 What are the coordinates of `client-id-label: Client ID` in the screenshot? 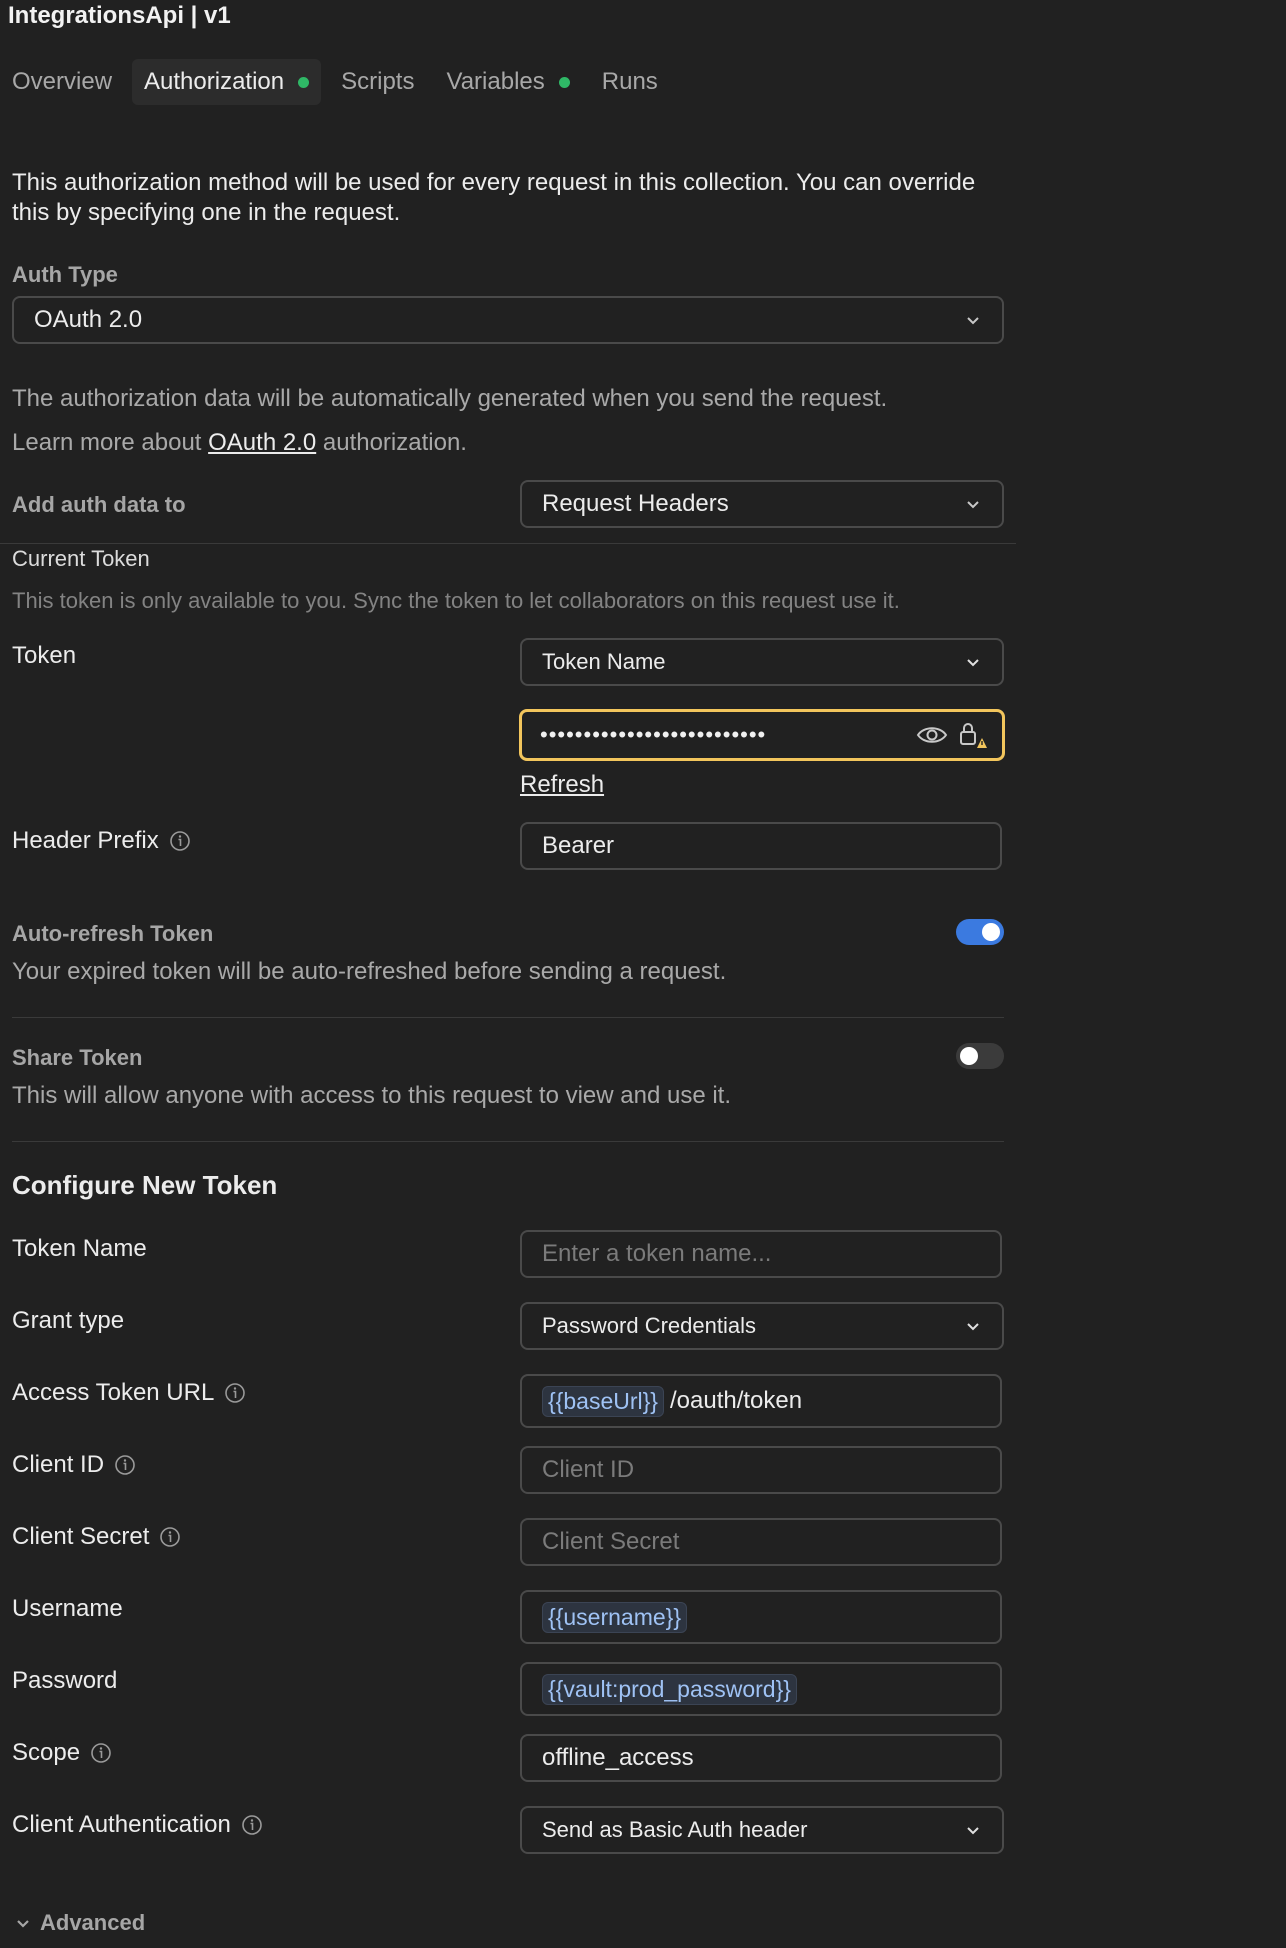 It's located at (74, 1465).